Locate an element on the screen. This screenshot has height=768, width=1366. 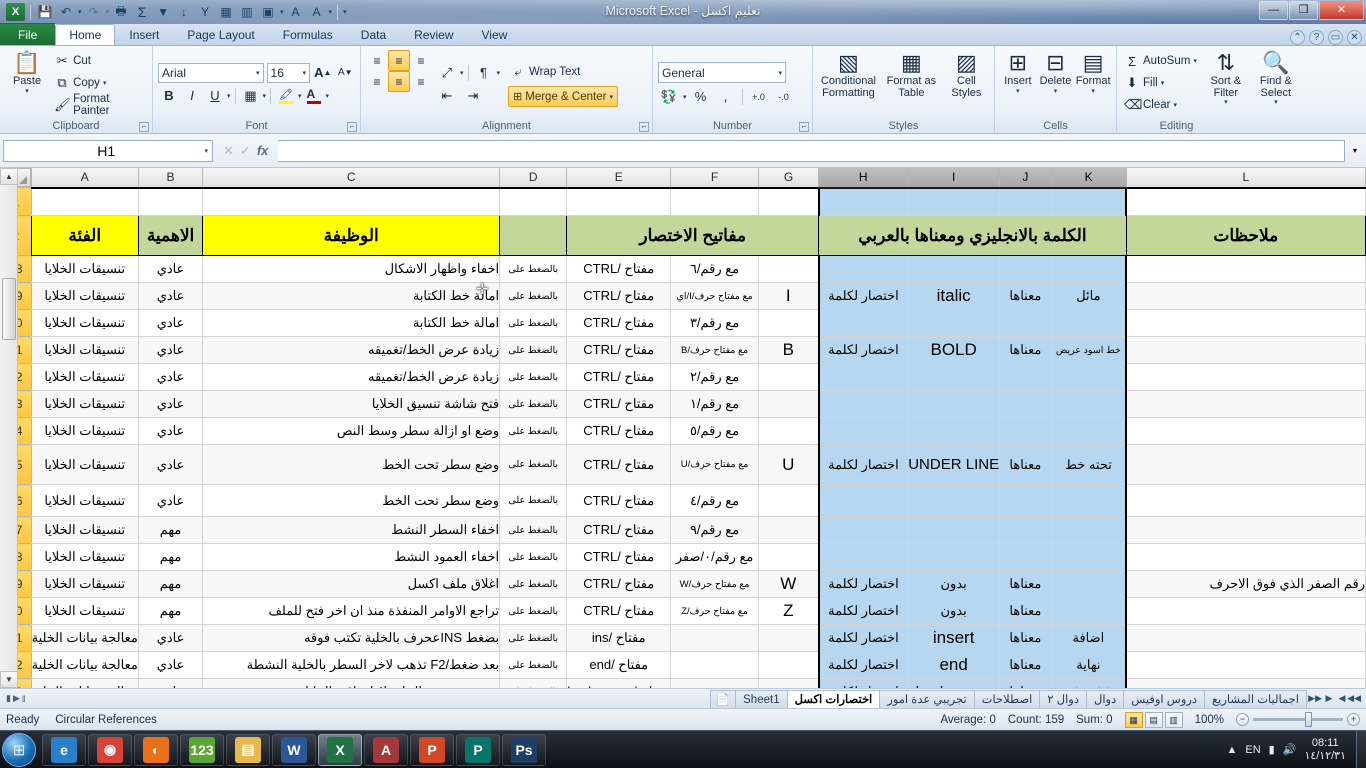
zoom-out-button: − is located at coordinates (1242, 719).